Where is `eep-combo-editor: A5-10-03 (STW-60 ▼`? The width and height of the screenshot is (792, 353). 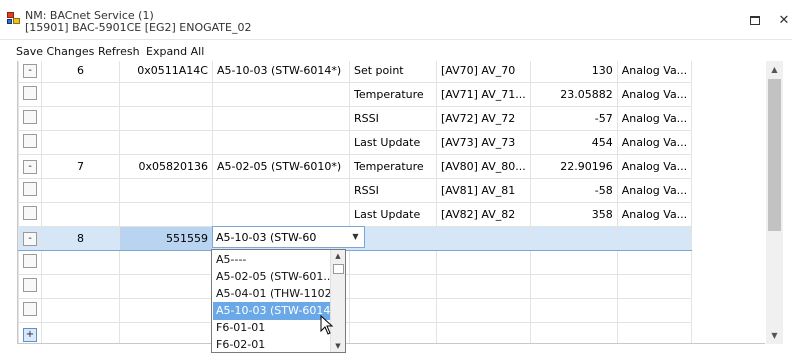
eep-combo-editor: A5-10-03 (STW-60 ▼ is located at coordinates (288, 237).